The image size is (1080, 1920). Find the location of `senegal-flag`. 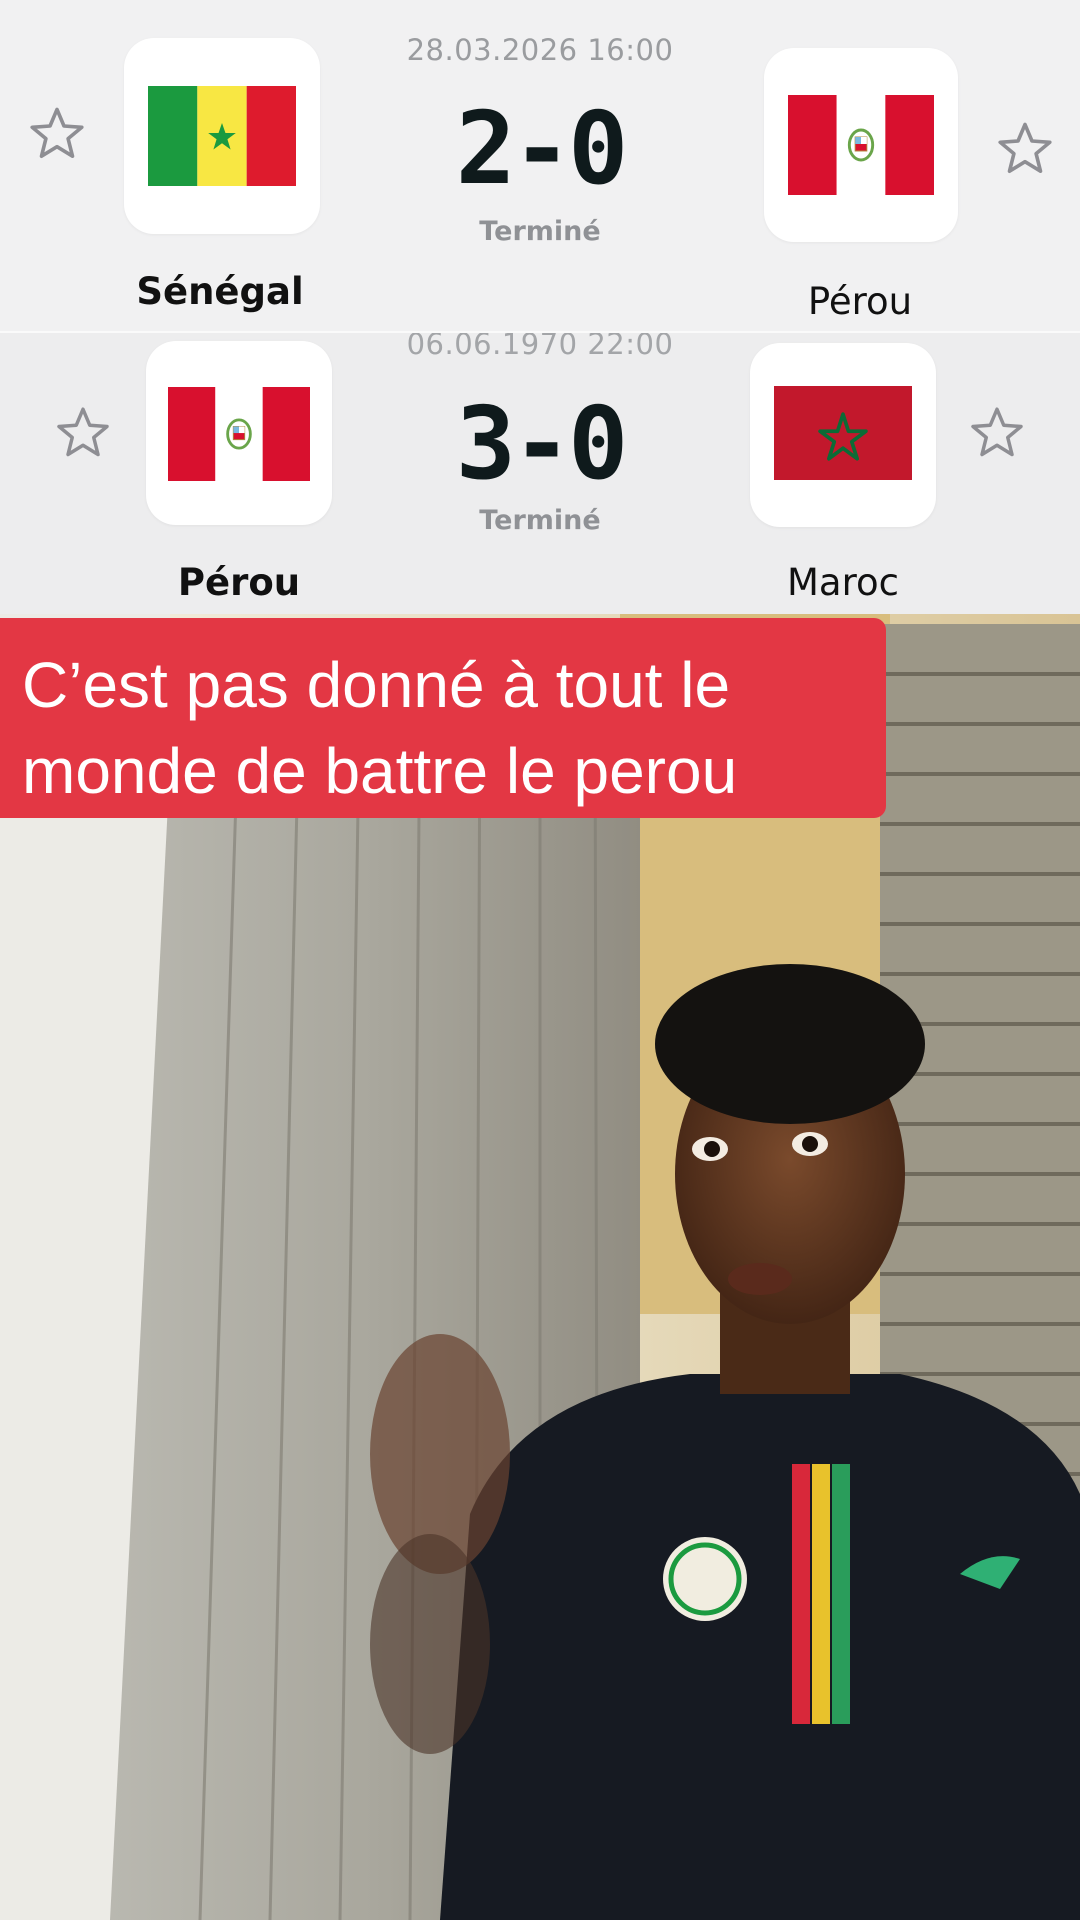

senegal-flag is located at coordinates (222, 136).